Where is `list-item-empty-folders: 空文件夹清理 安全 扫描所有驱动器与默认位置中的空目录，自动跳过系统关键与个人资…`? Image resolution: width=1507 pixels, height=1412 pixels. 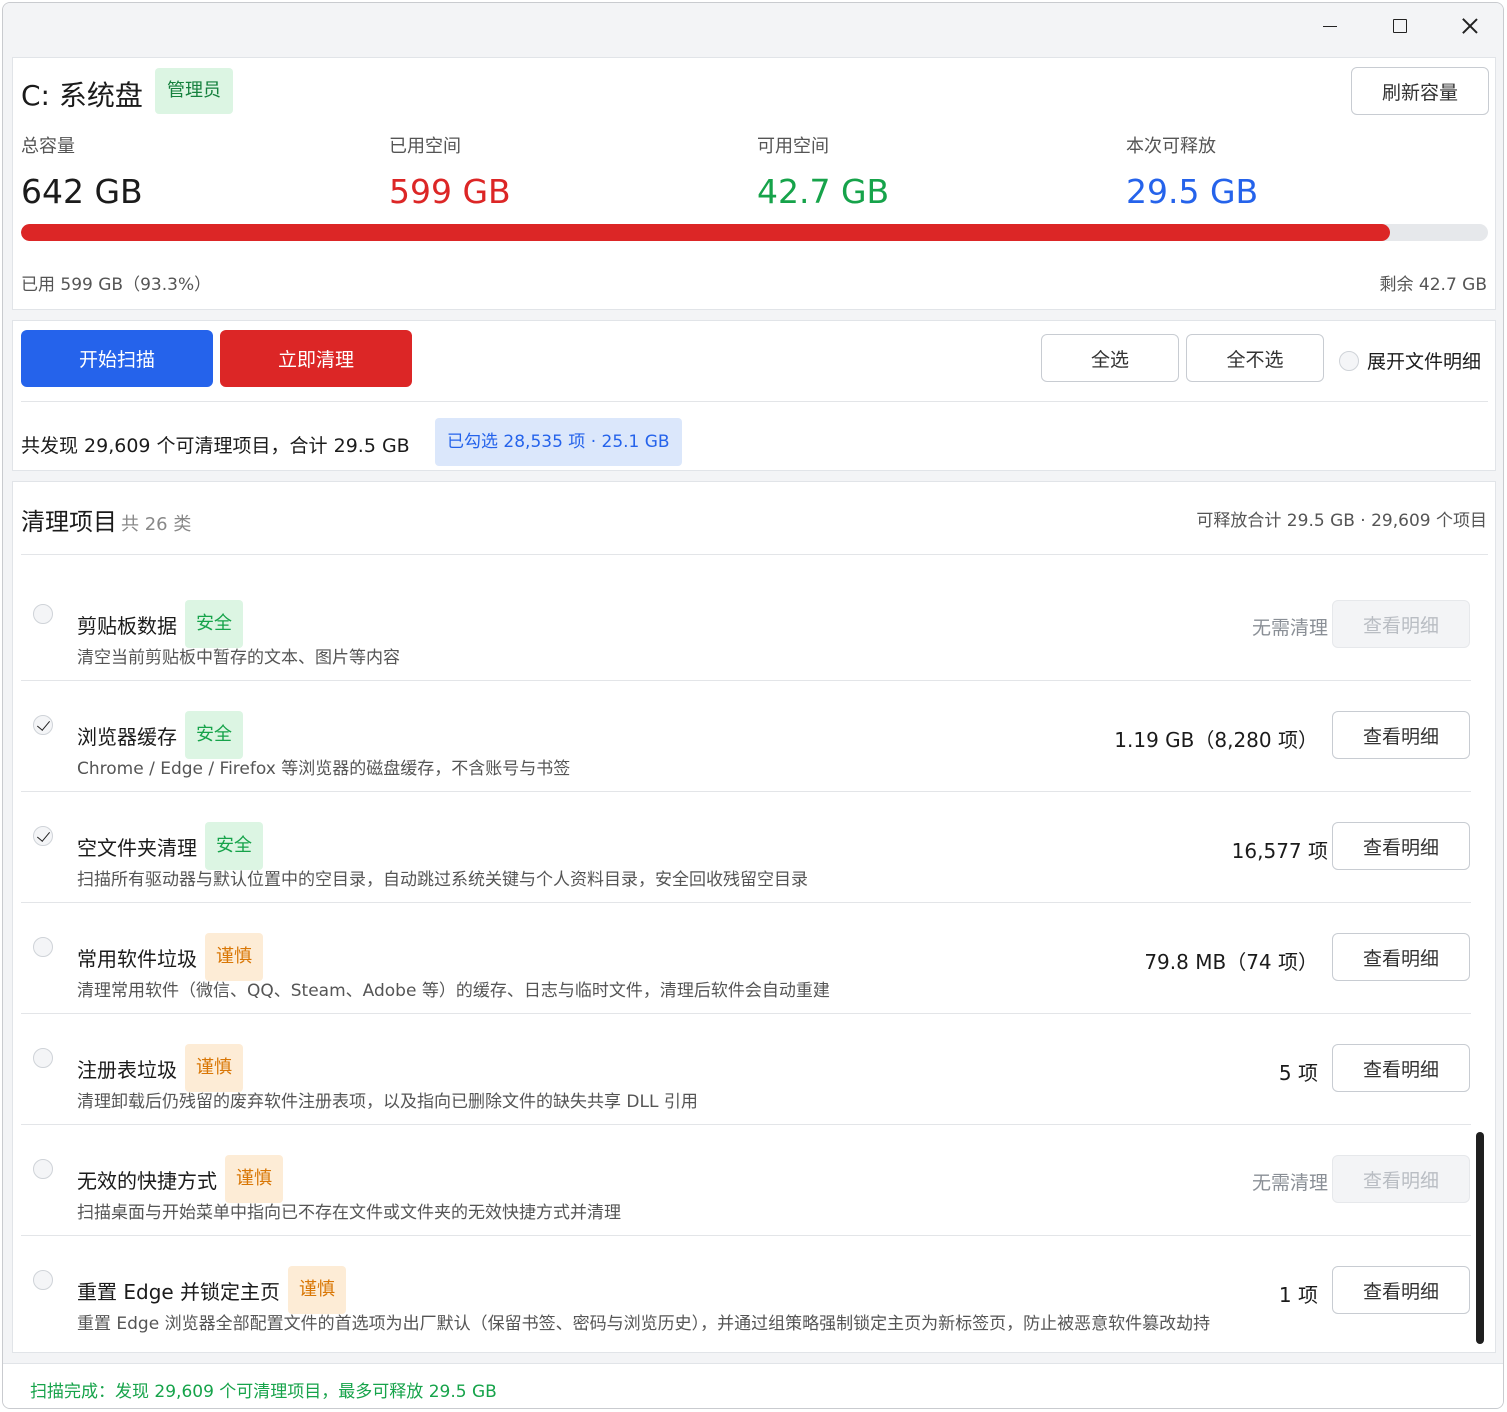 list-item-empty-folders: 空文件夹清理 安全 扫描所有驱动器与默认位置中的空目录，自动跳过系统关键与个人资… is located at coordinates (746, 847).